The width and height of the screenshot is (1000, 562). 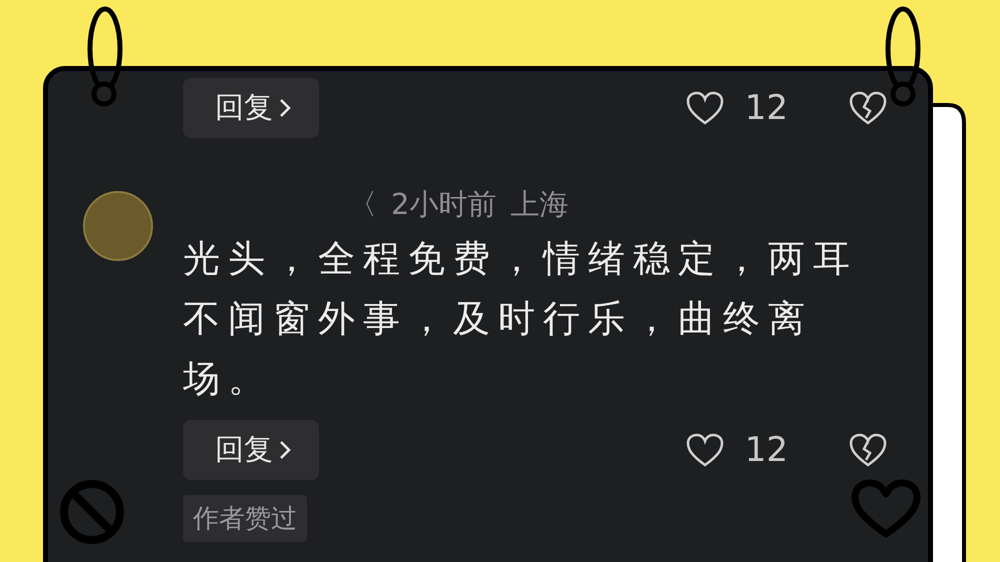 What do you see at coordinates (245, 518) in the screenshot?
I see `author-liked-badge: 作者赞过` at bounding box center [245, 518].